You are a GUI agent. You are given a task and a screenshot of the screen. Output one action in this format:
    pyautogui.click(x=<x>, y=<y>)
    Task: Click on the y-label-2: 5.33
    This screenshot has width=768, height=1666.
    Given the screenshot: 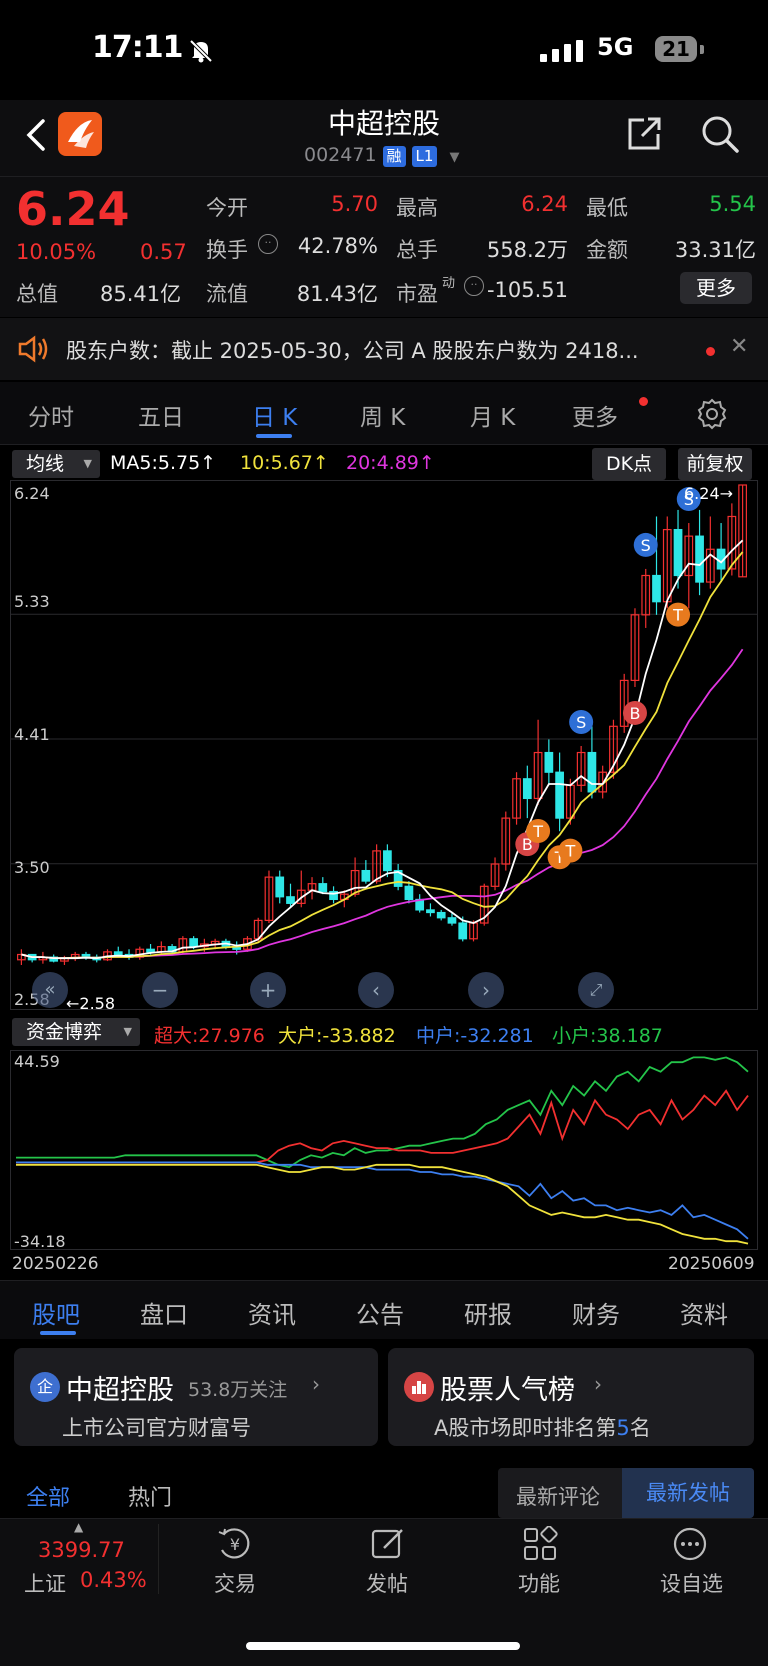 What is the action you would take?
    pyautogui.click(x=32, y=601)
    